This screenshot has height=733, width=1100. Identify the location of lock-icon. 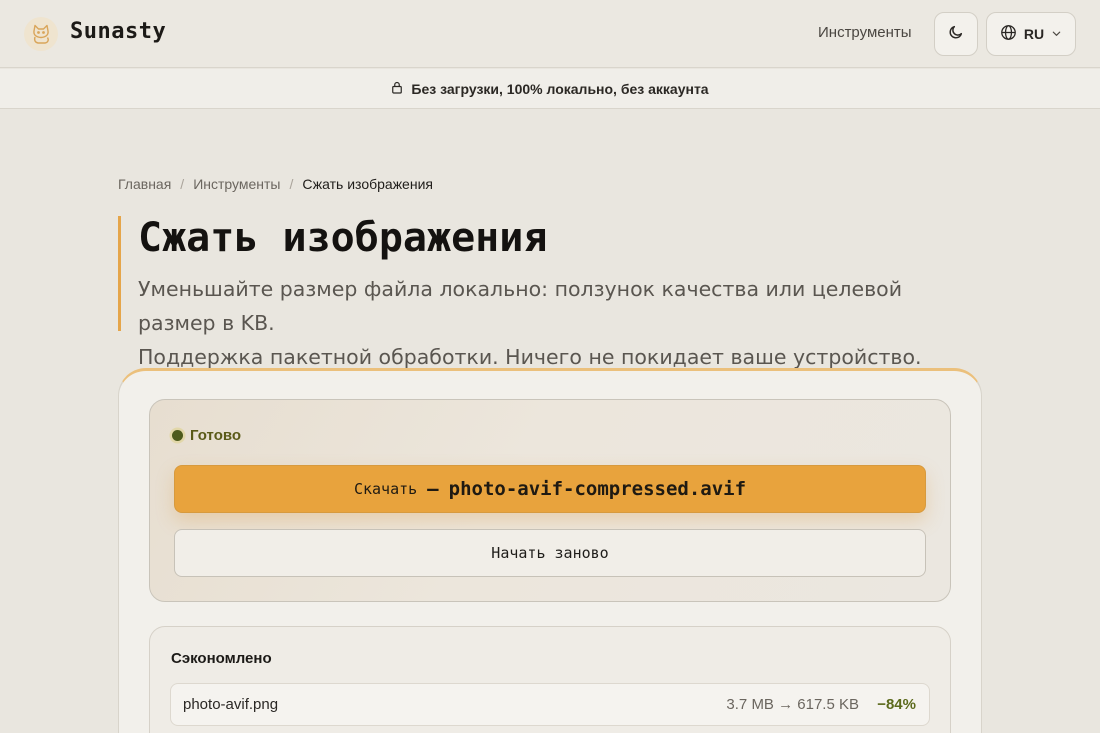
(397, 89).